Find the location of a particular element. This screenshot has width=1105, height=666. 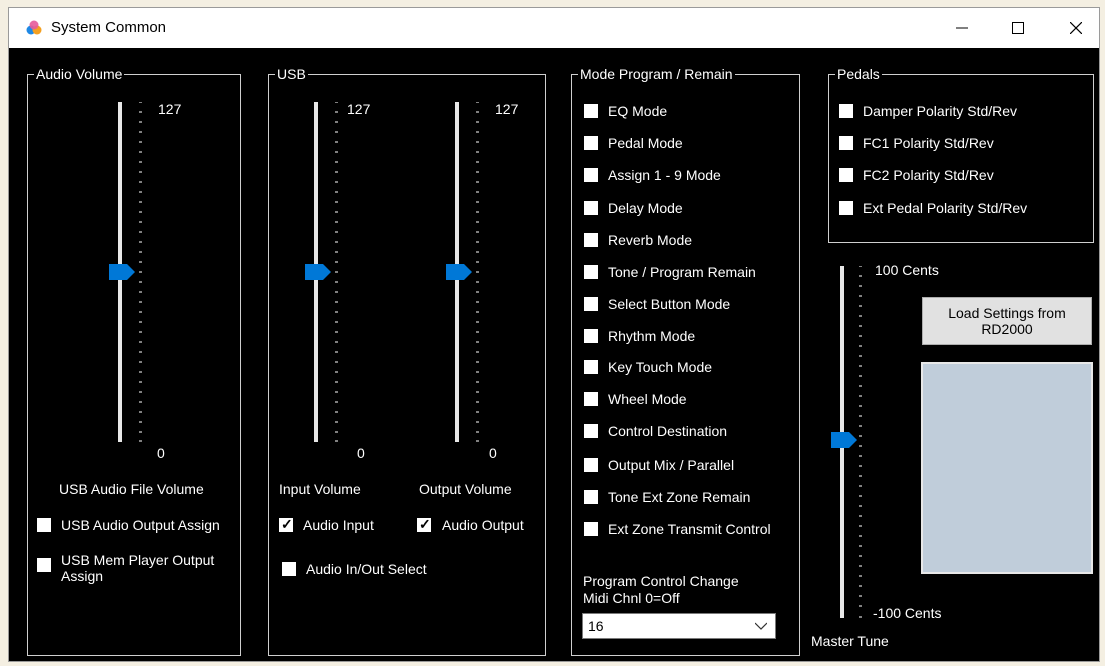

ext-pedal-polarity-label: Ext Pedal Polarity Std/Rev is located at coordinates (945, 208).